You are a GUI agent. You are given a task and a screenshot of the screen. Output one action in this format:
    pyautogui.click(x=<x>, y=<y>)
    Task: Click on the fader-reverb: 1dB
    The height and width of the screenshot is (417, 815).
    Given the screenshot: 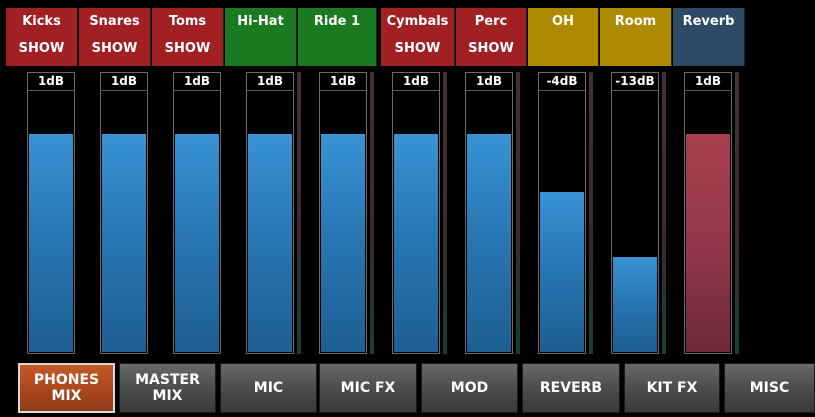 What is the action you would take?
    pyautogui.click(x=708, y=213)
    